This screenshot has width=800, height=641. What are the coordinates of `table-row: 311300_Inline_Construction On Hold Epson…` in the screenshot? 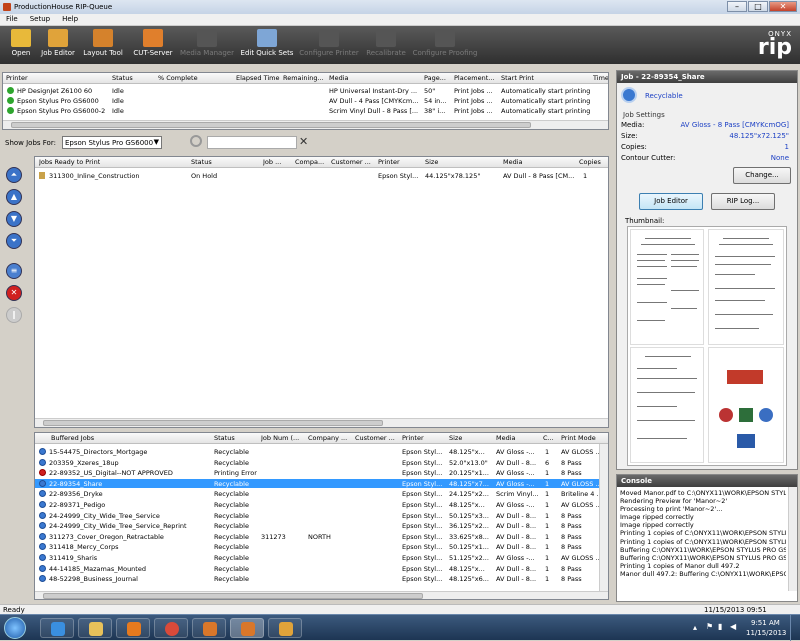 It's located at (321, 175).